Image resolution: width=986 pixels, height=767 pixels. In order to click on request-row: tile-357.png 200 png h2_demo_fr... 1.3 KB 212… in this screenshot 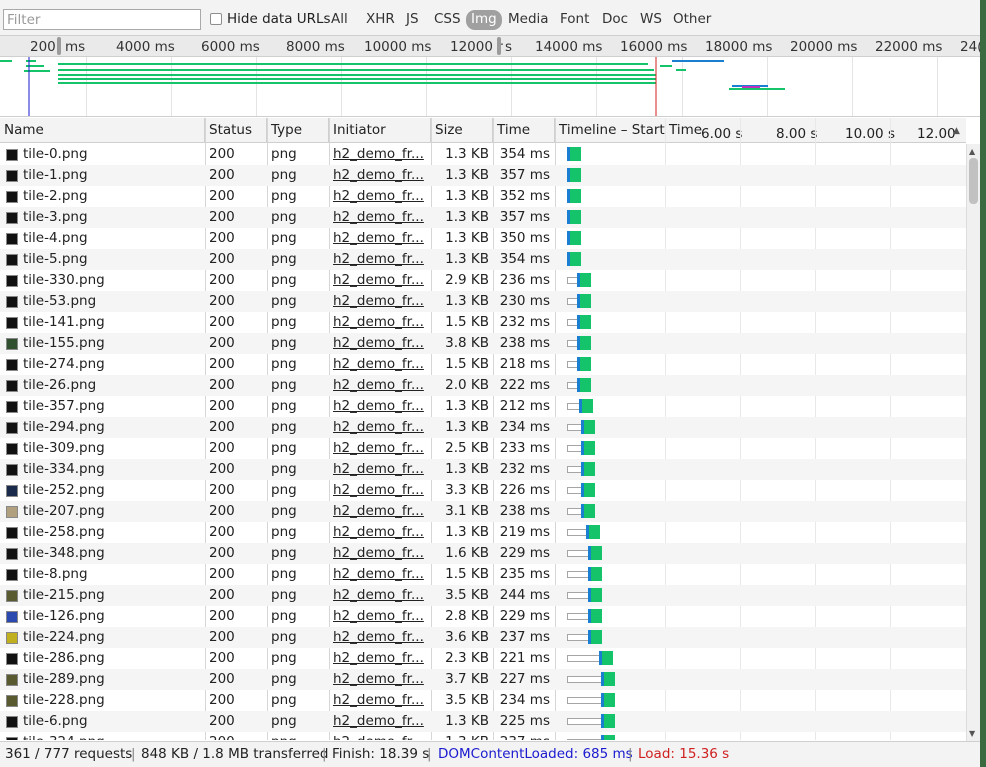, I will do `click(483, 406)`.